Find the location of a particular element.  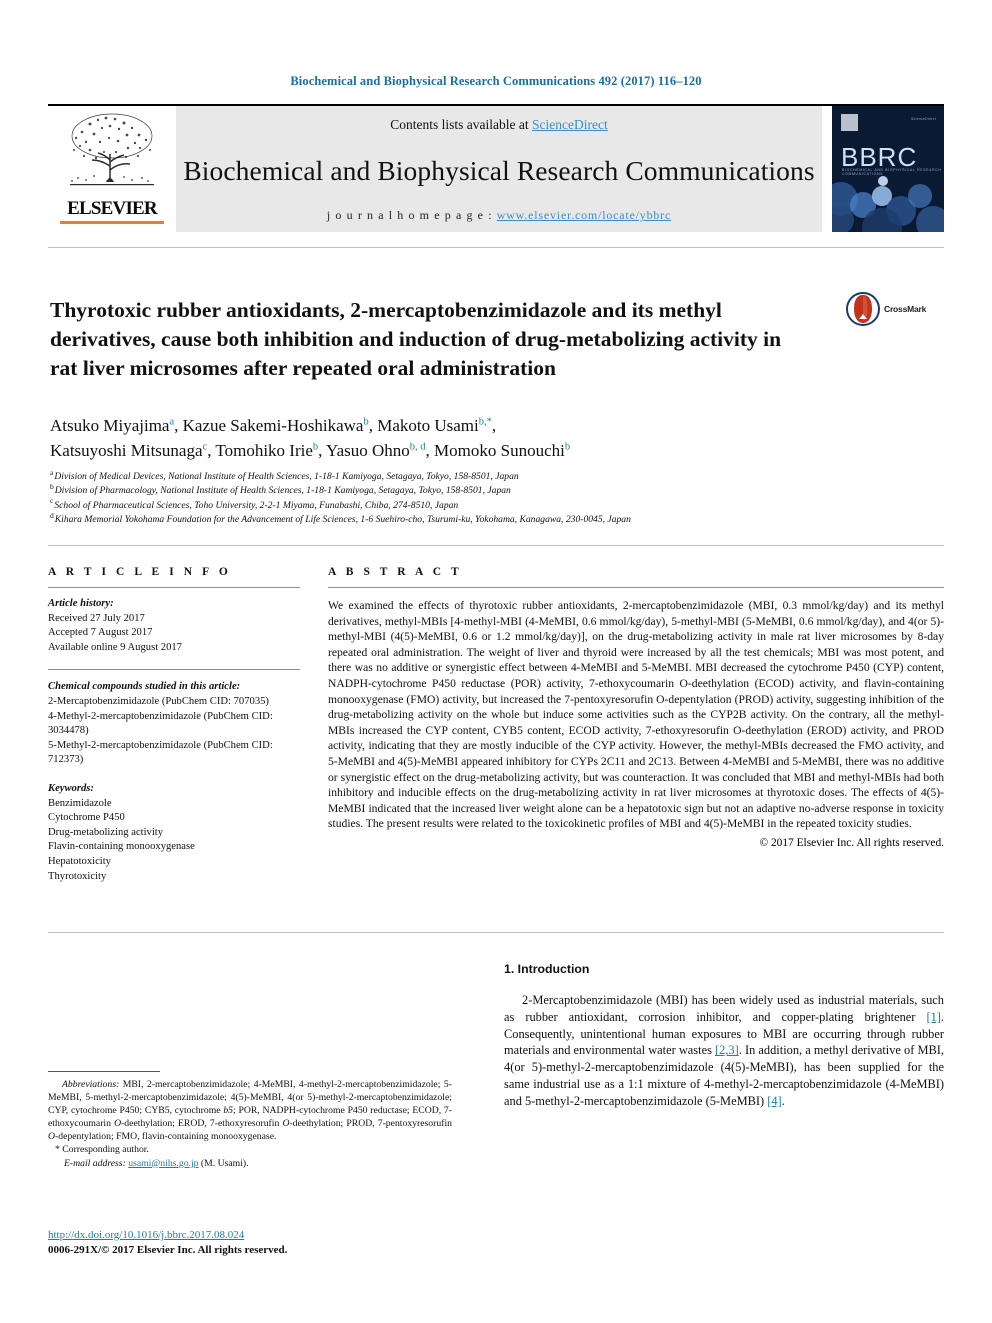

contents-prefix: Contents lists available at is located at coordinates (461, 124).